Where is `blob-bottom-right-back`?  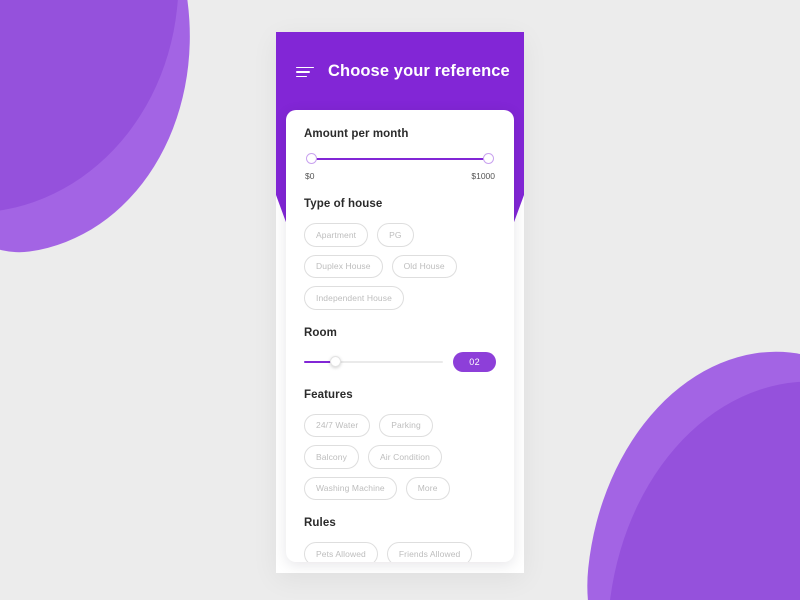
blob-bottom-right-back is located at coordinates (684, 466).